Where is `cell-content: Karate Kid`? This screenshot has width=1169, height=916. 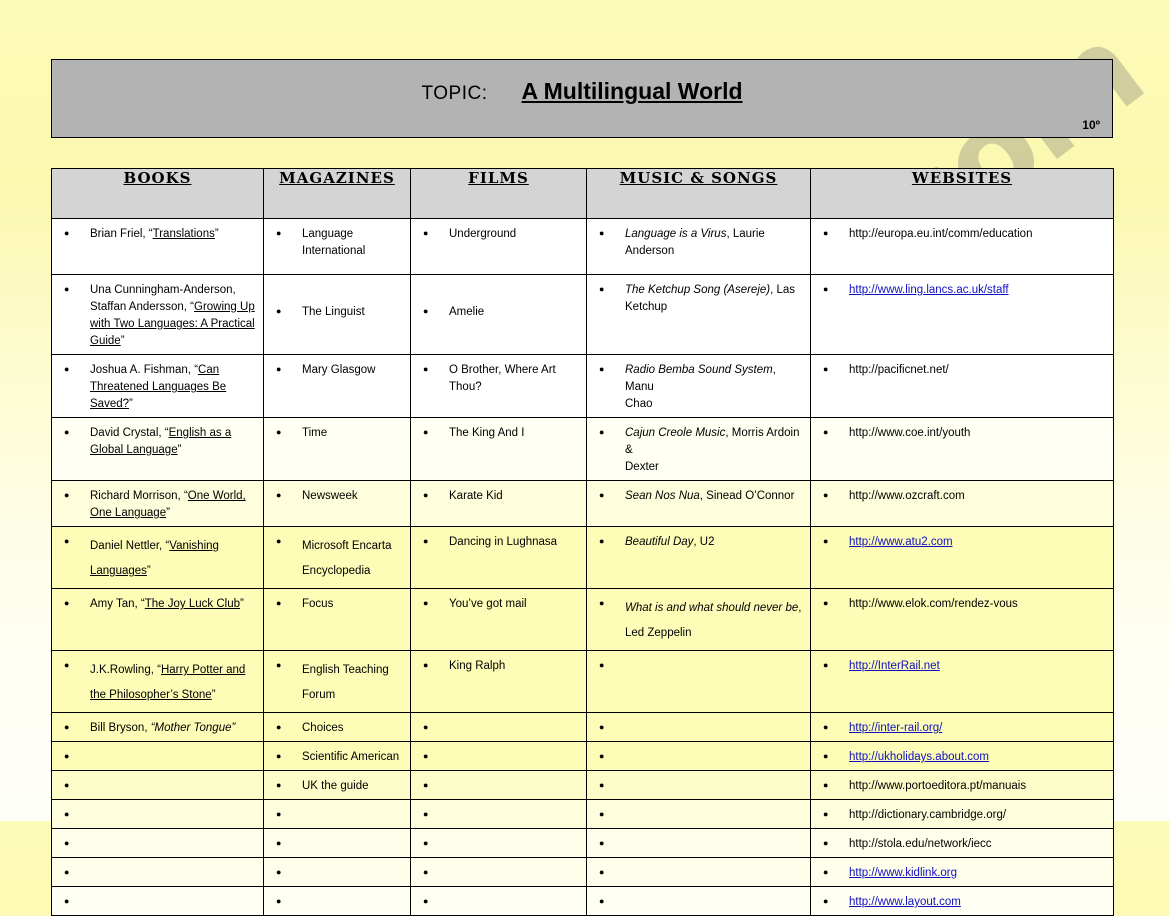 cell-content: Karate Kid is located at coordinates (498, 495).